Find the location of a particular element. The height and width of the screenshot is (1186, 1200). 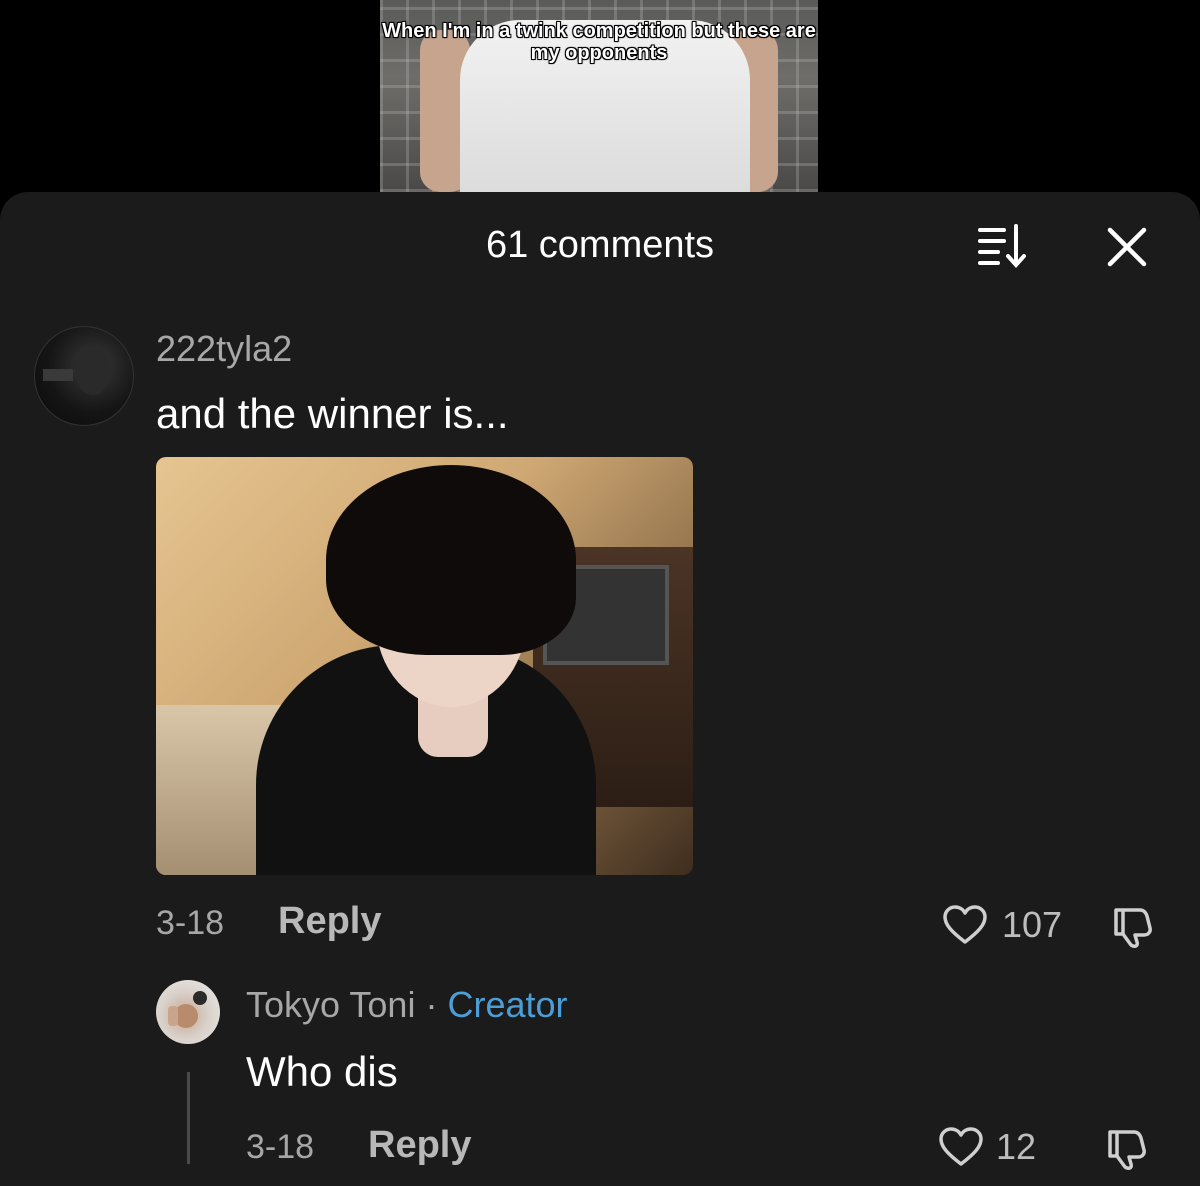

reply-username-line: Tokyo Toni · Creator is located at coordinates (407, 1005).